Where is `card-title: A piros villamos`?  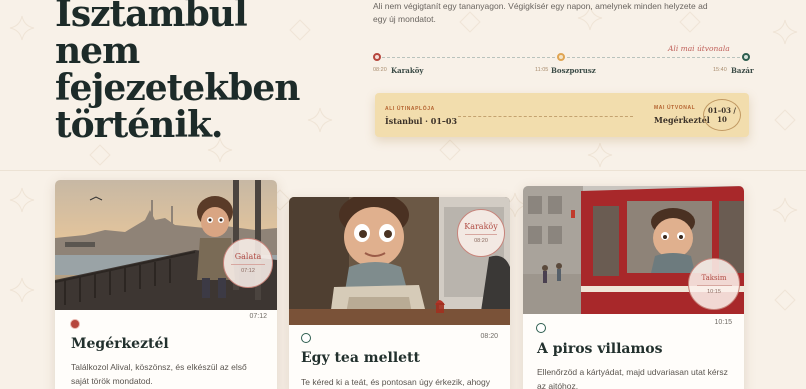
card-title: A piros villamos is located at coordinates (600, 349).